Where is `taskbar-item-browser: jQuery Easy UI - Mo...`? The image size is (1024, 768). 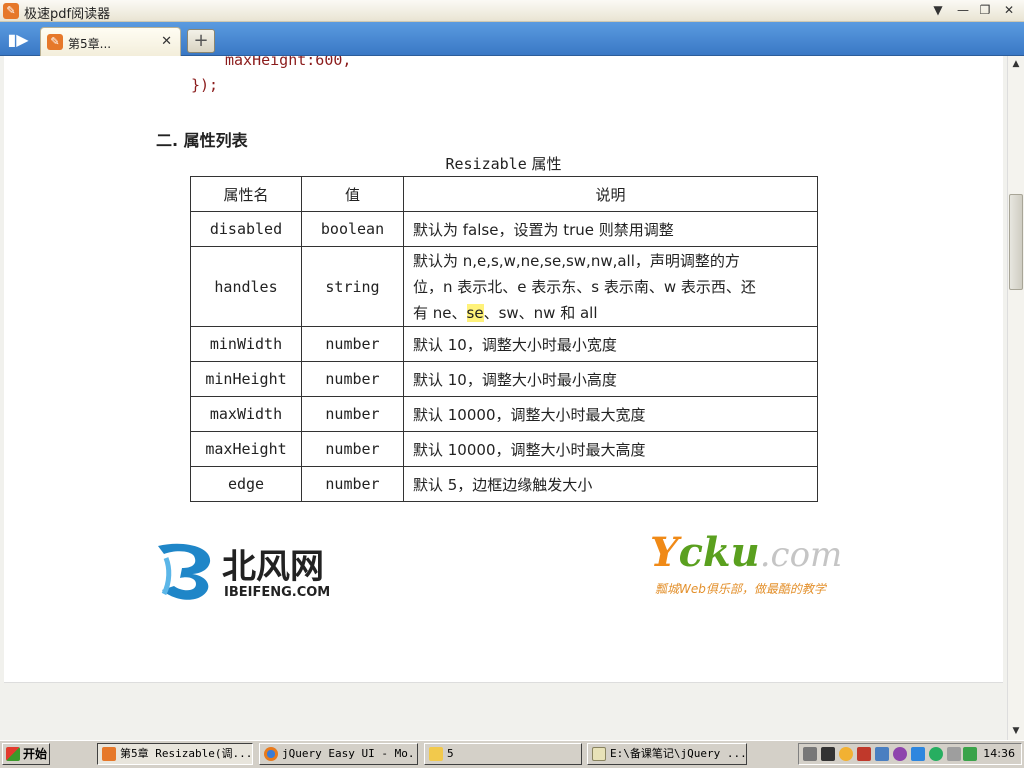
taskbar-item-browser: jQuery Easy UI - Mo... is located at coordinates (338, 754).